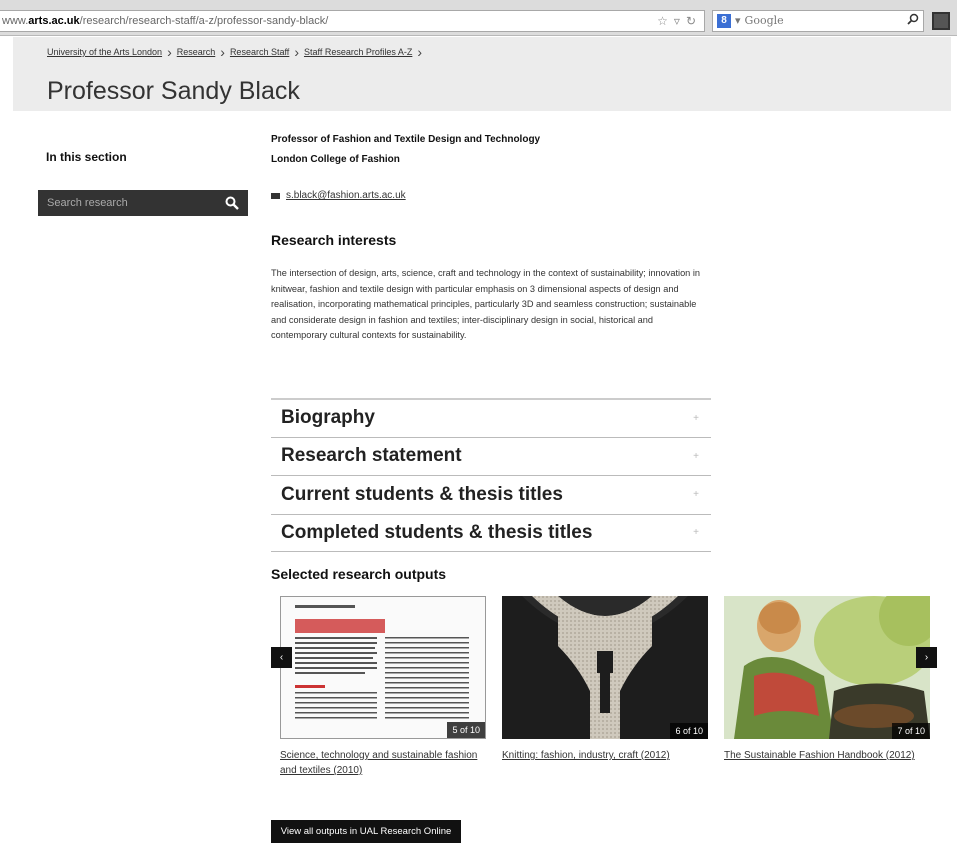 This screenshot has height=843, width=957. Describe the element at coordinates (491, 417) in the screenshot. I see `accordion-biography: Biography +` at that location.